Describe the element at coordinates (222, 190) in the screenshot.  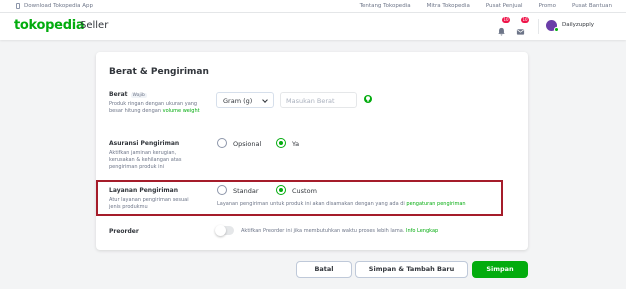
I see `shipping-radio-standar` at that location.